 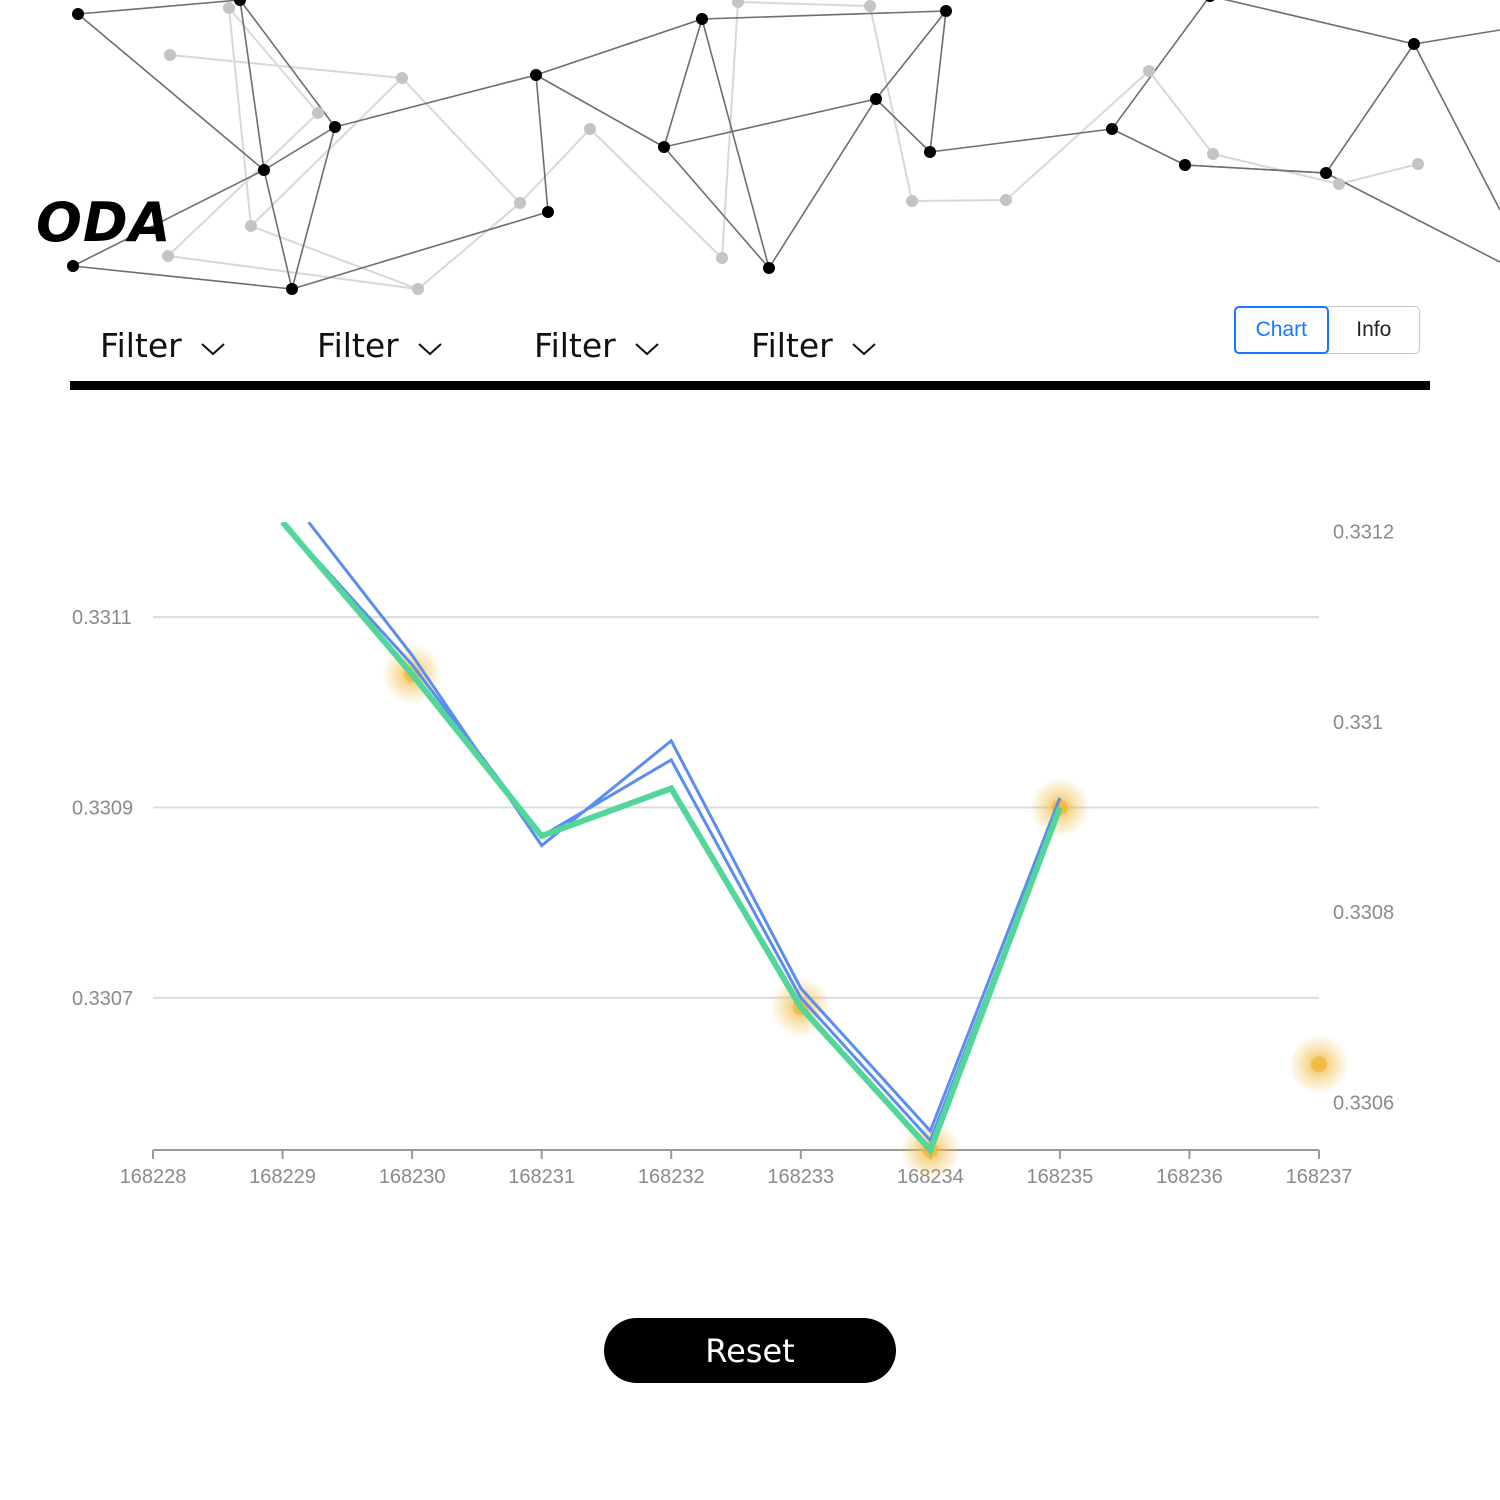 I want to click on x-tick-label: 168228, so click(x=153, y=1177).